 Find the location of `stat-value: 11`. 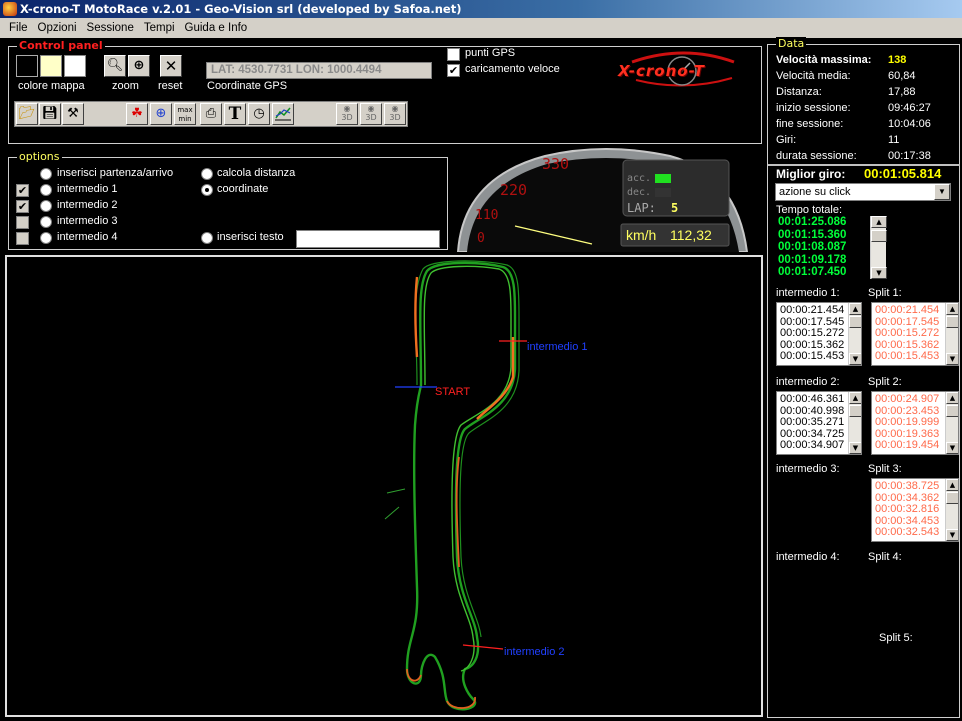

stat-value: 11 is located at coordinates (894, 140).